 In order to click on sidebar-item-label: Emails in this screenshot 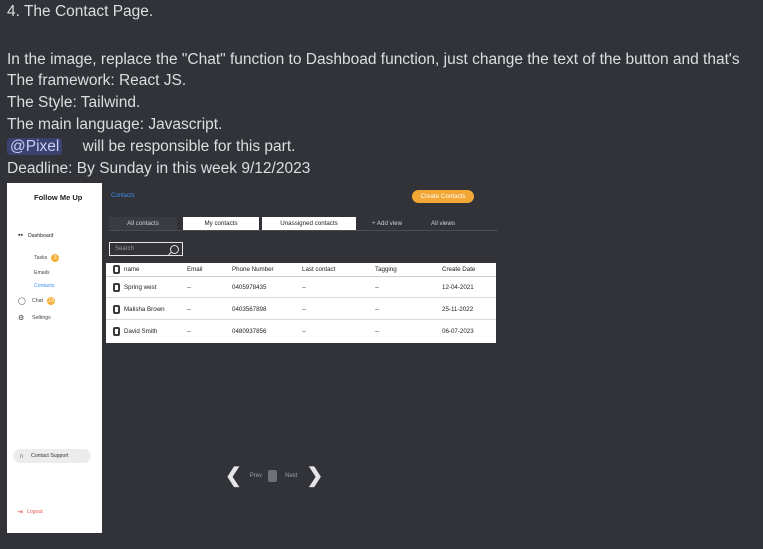, I will do `click(42, 273)`.